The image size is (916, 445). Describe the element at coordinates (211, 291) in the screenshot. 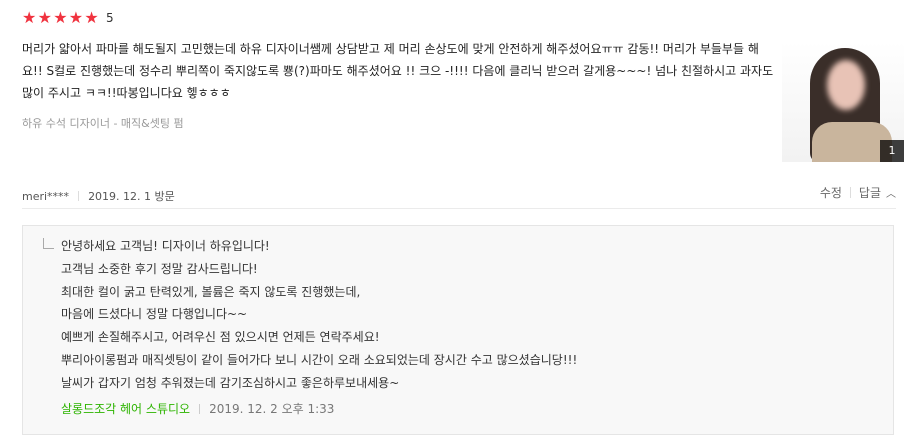

I see `reply-line: 최대한 컬이 굵고 탄력있게, 볼륨은 죽지 않도록 진행했는데,` at that location.